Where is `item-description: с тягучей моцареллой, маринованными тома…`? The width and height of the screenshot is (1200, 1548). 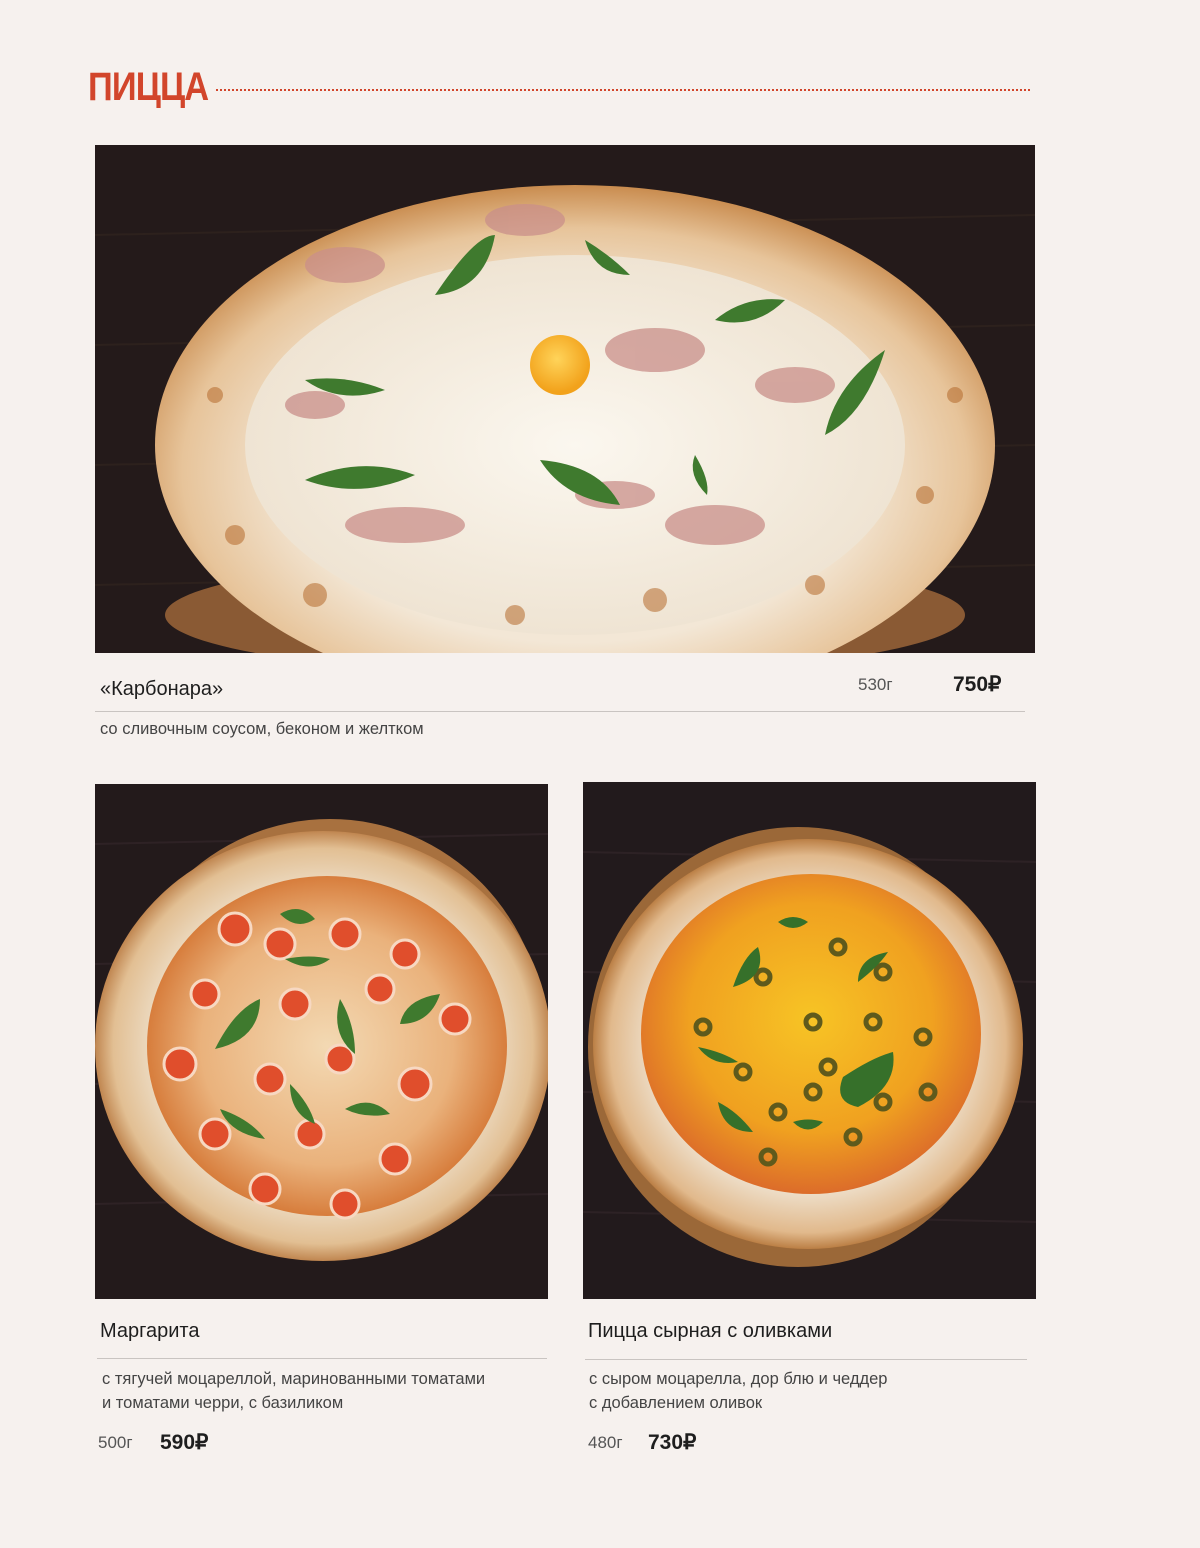
item-description: с тягучей моцареллой, маринованными тома… is located at coordinates (332, 1391).